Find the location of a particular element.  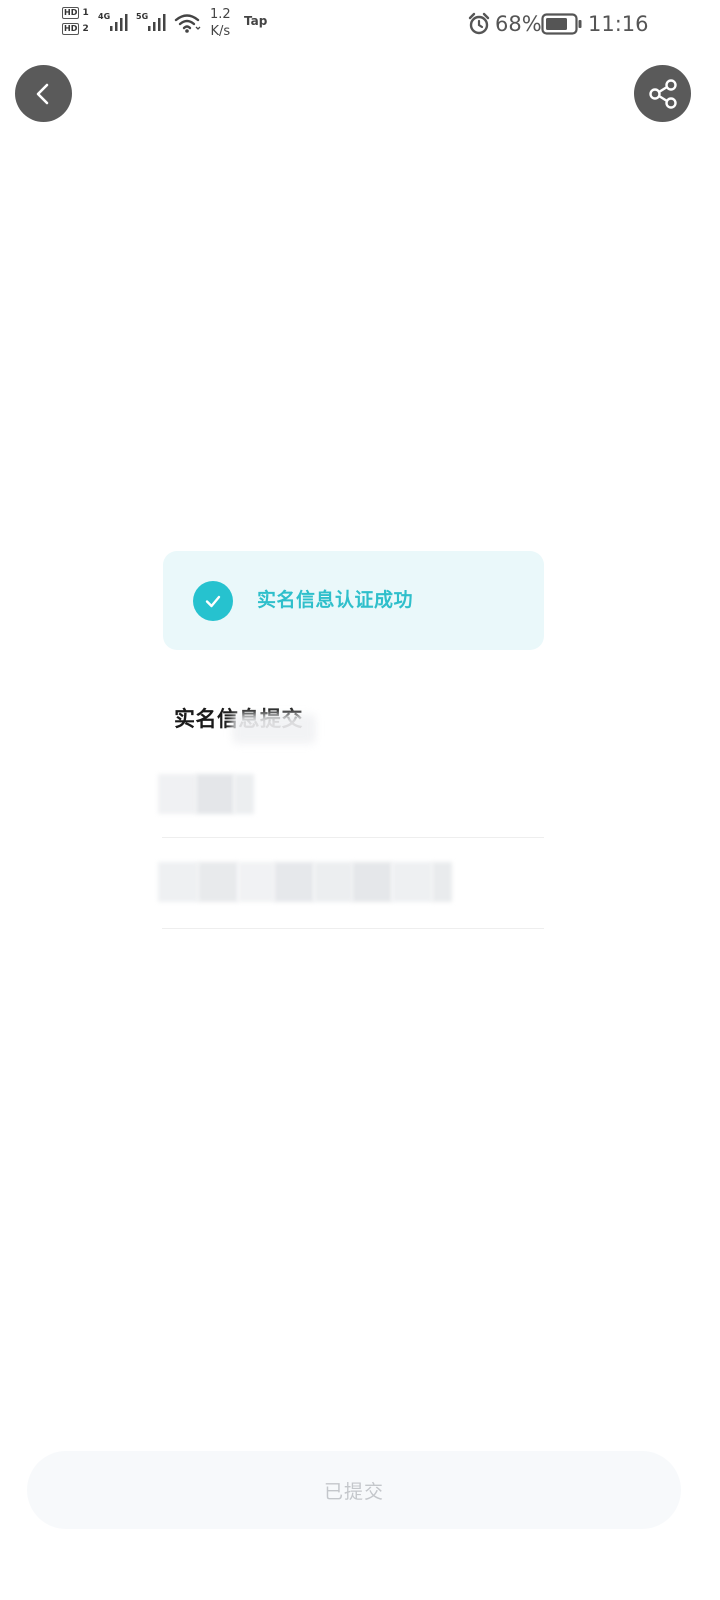

share-icon is located at coordinates (662, 93).